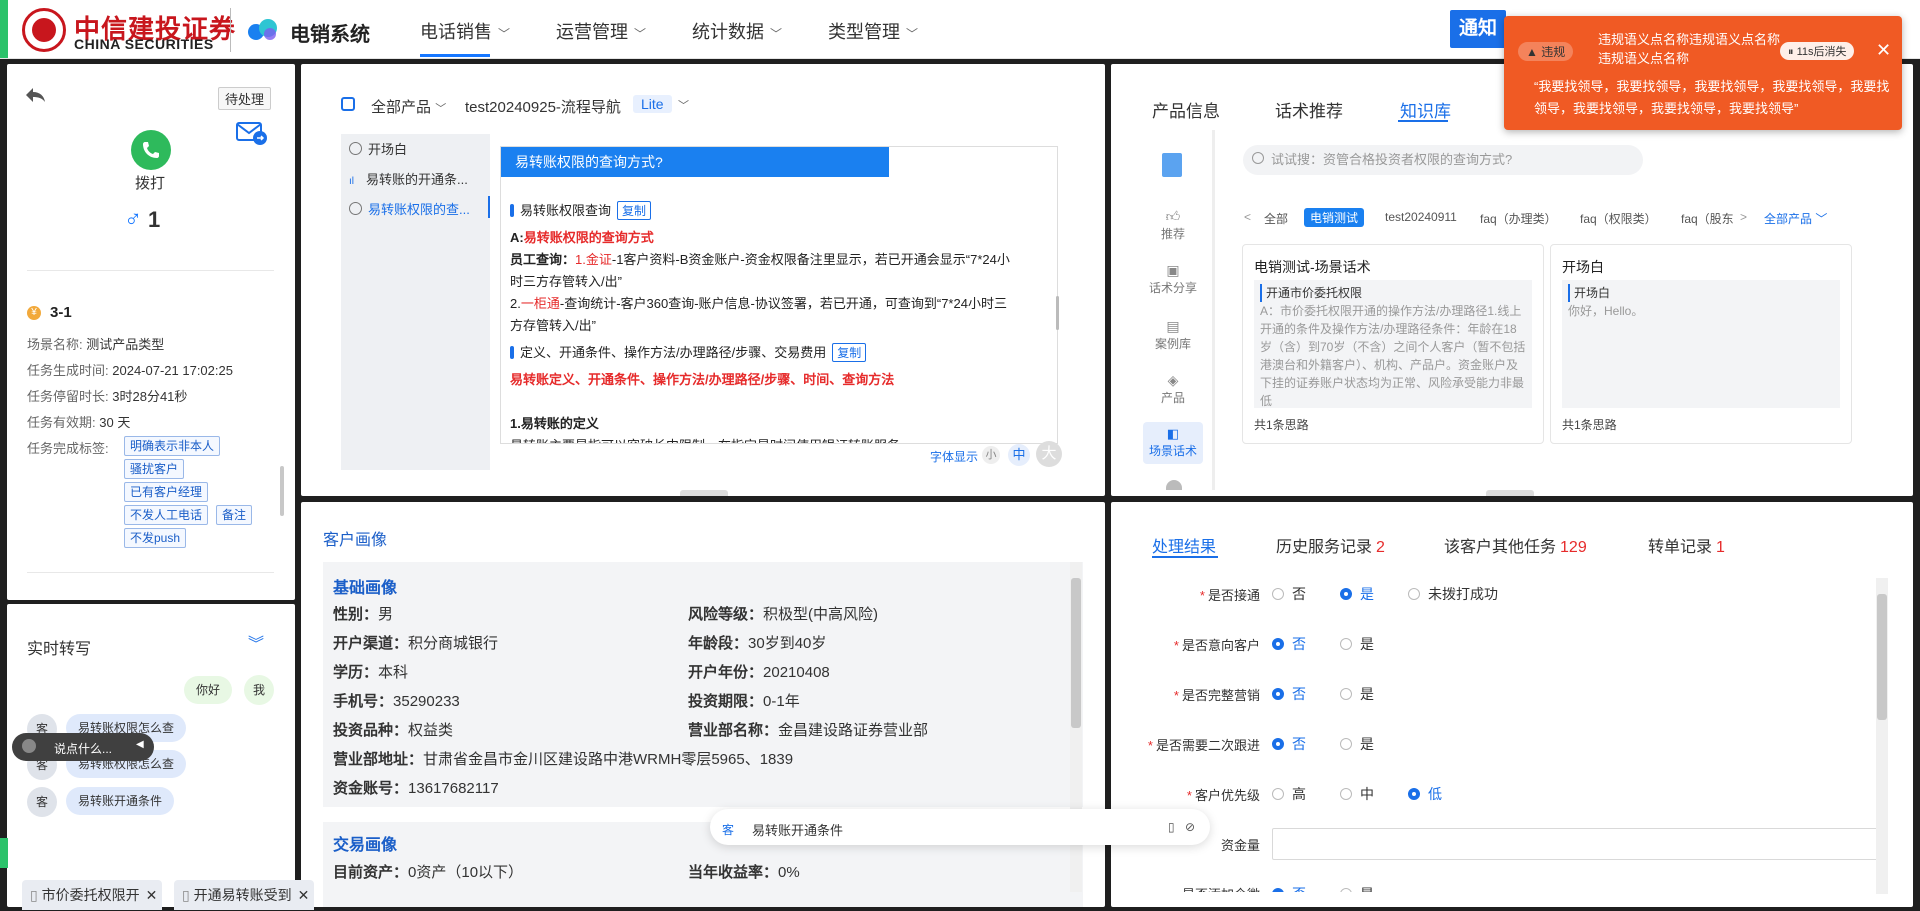 The width and height of the screenshot is (1920, 911). What do you see at coordinates (465, 31) in the screenshot?
I see `nav-phone-sales: 电话销售 ﹀` at bounding box center [465, 31].